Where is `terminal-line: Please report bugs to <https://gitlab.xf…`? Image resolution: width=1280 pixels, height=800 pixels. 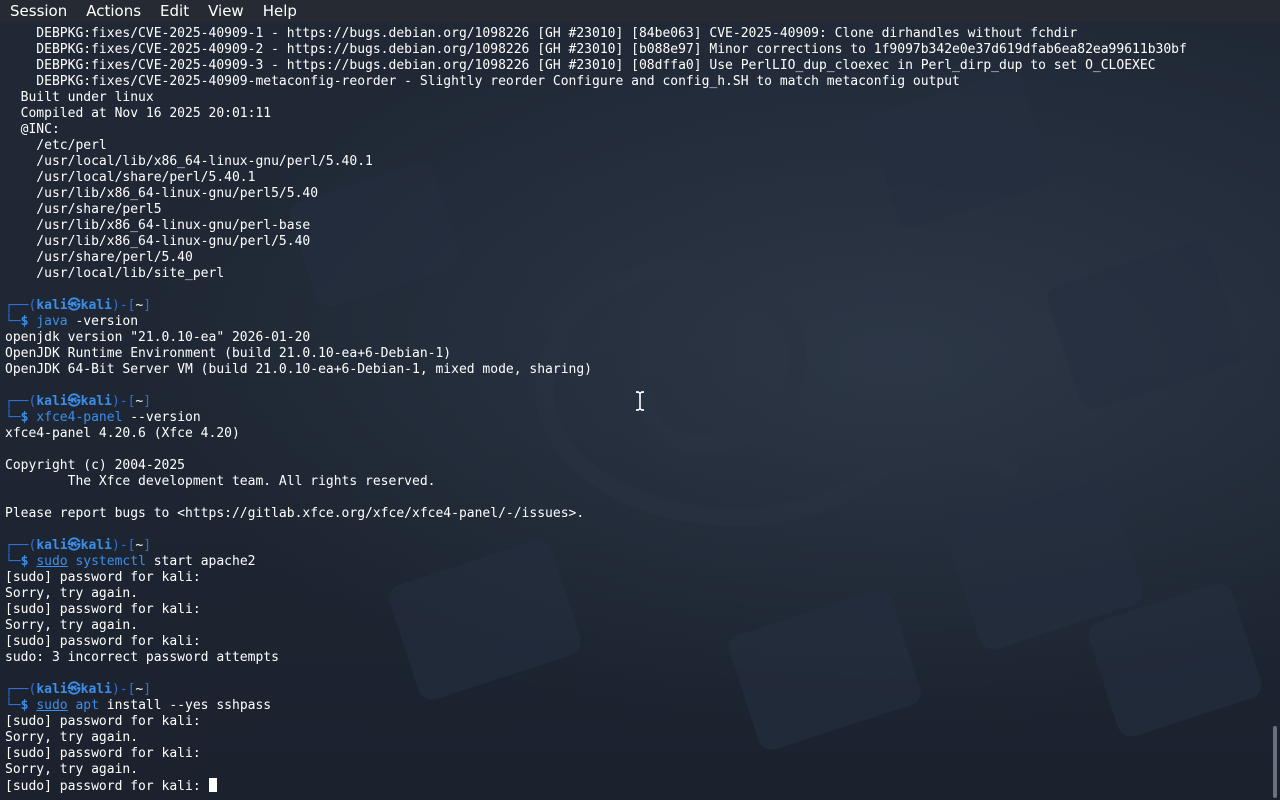 terminal-line: Please report bugs to <https://gitlab.xf… is located at coordinates (295, 513).